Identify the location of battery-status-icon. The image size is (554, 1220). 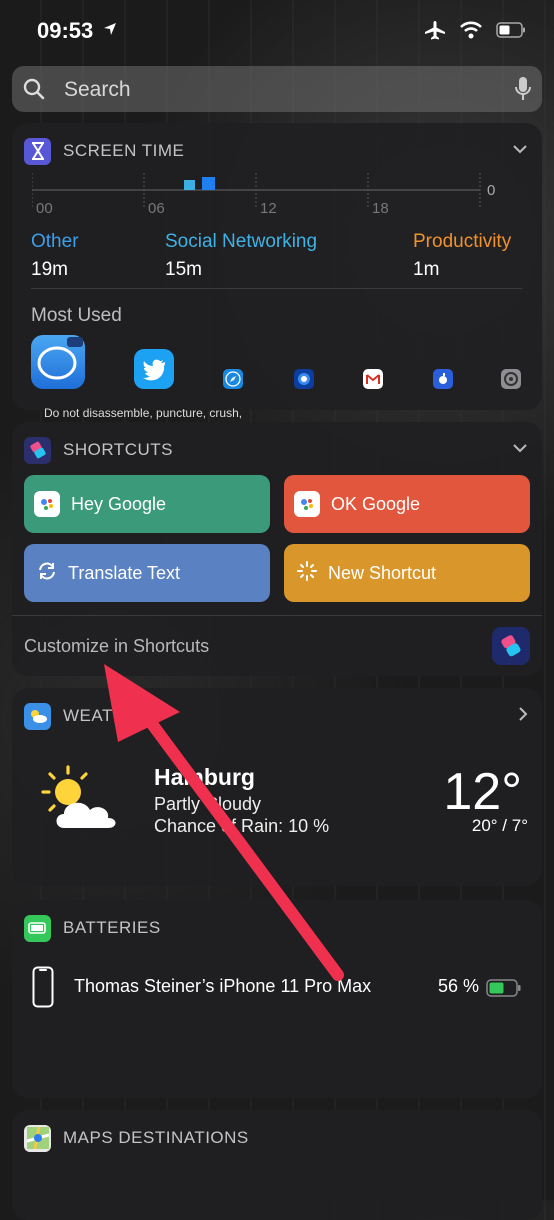
(511, 32).